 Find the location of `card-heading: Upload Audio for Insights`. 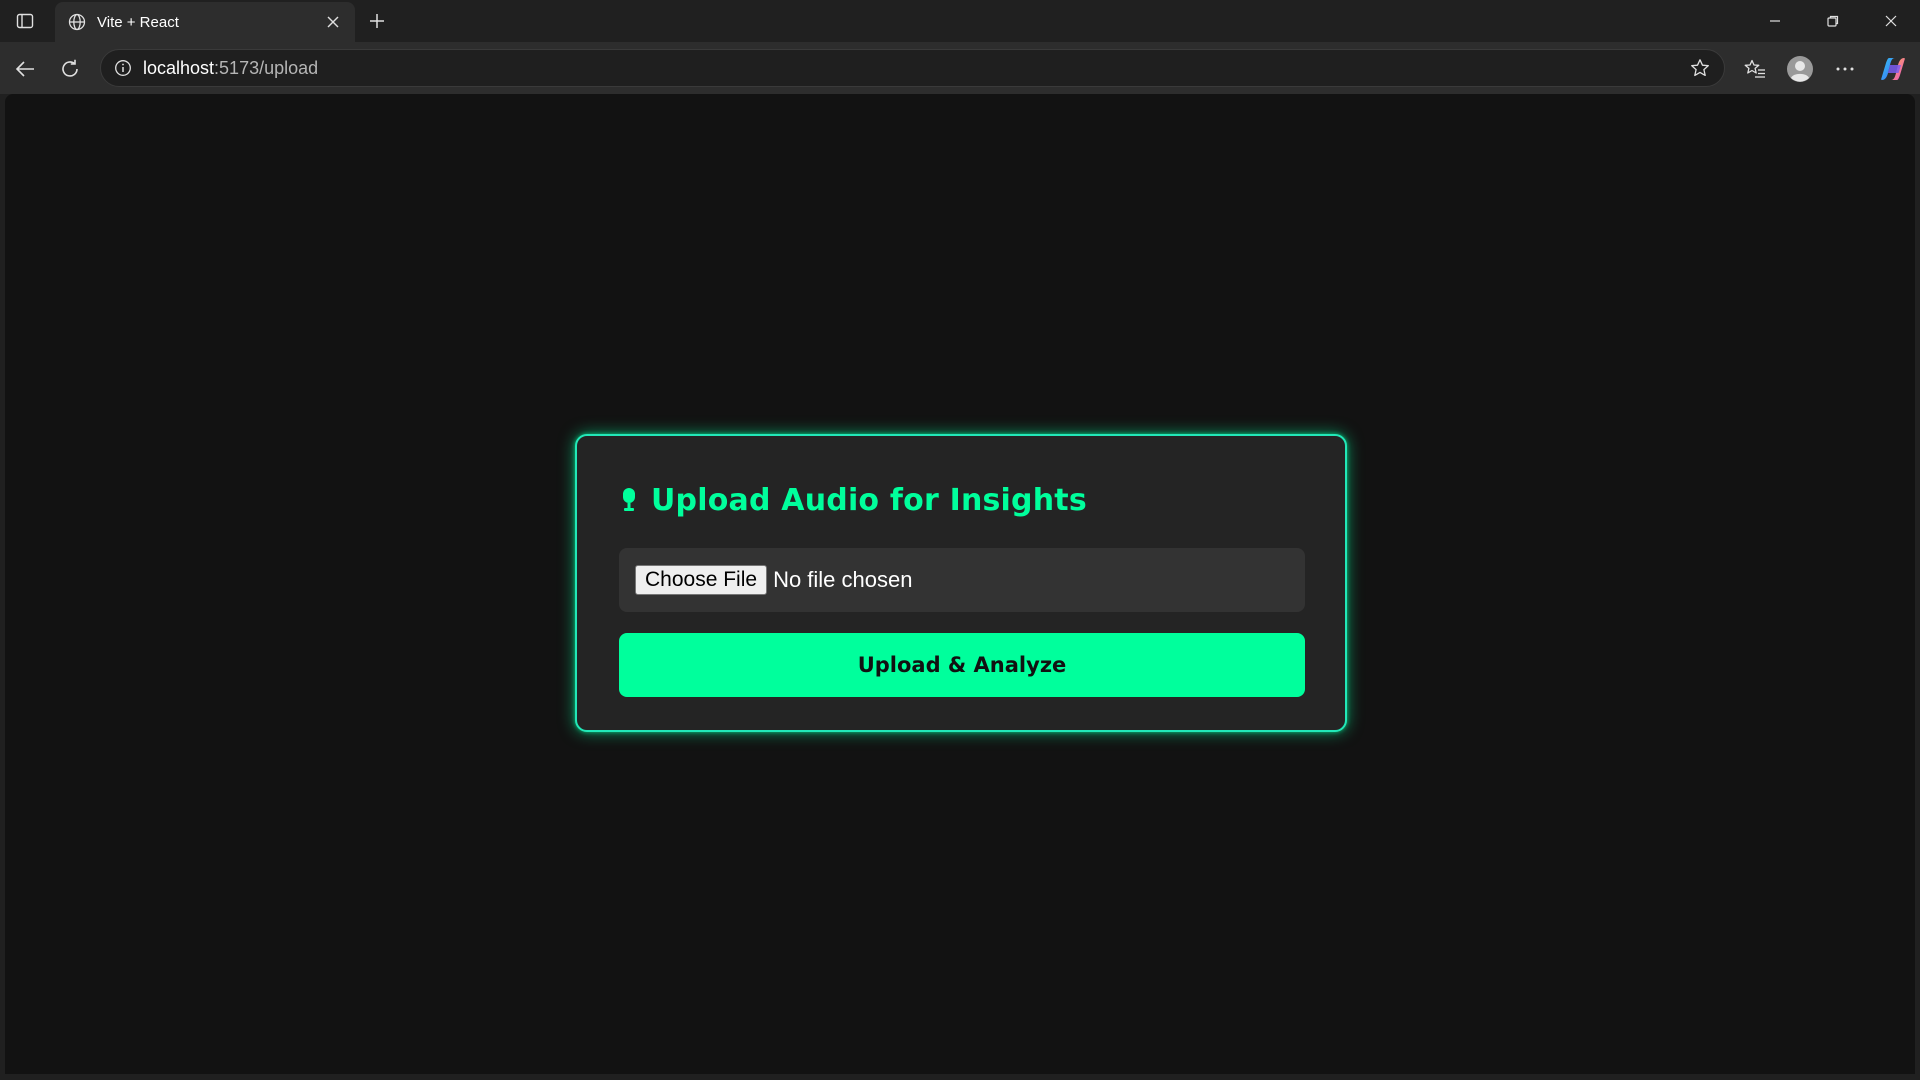

card-heading: Upload Audio for Insights is located at coordinates (961, 500).